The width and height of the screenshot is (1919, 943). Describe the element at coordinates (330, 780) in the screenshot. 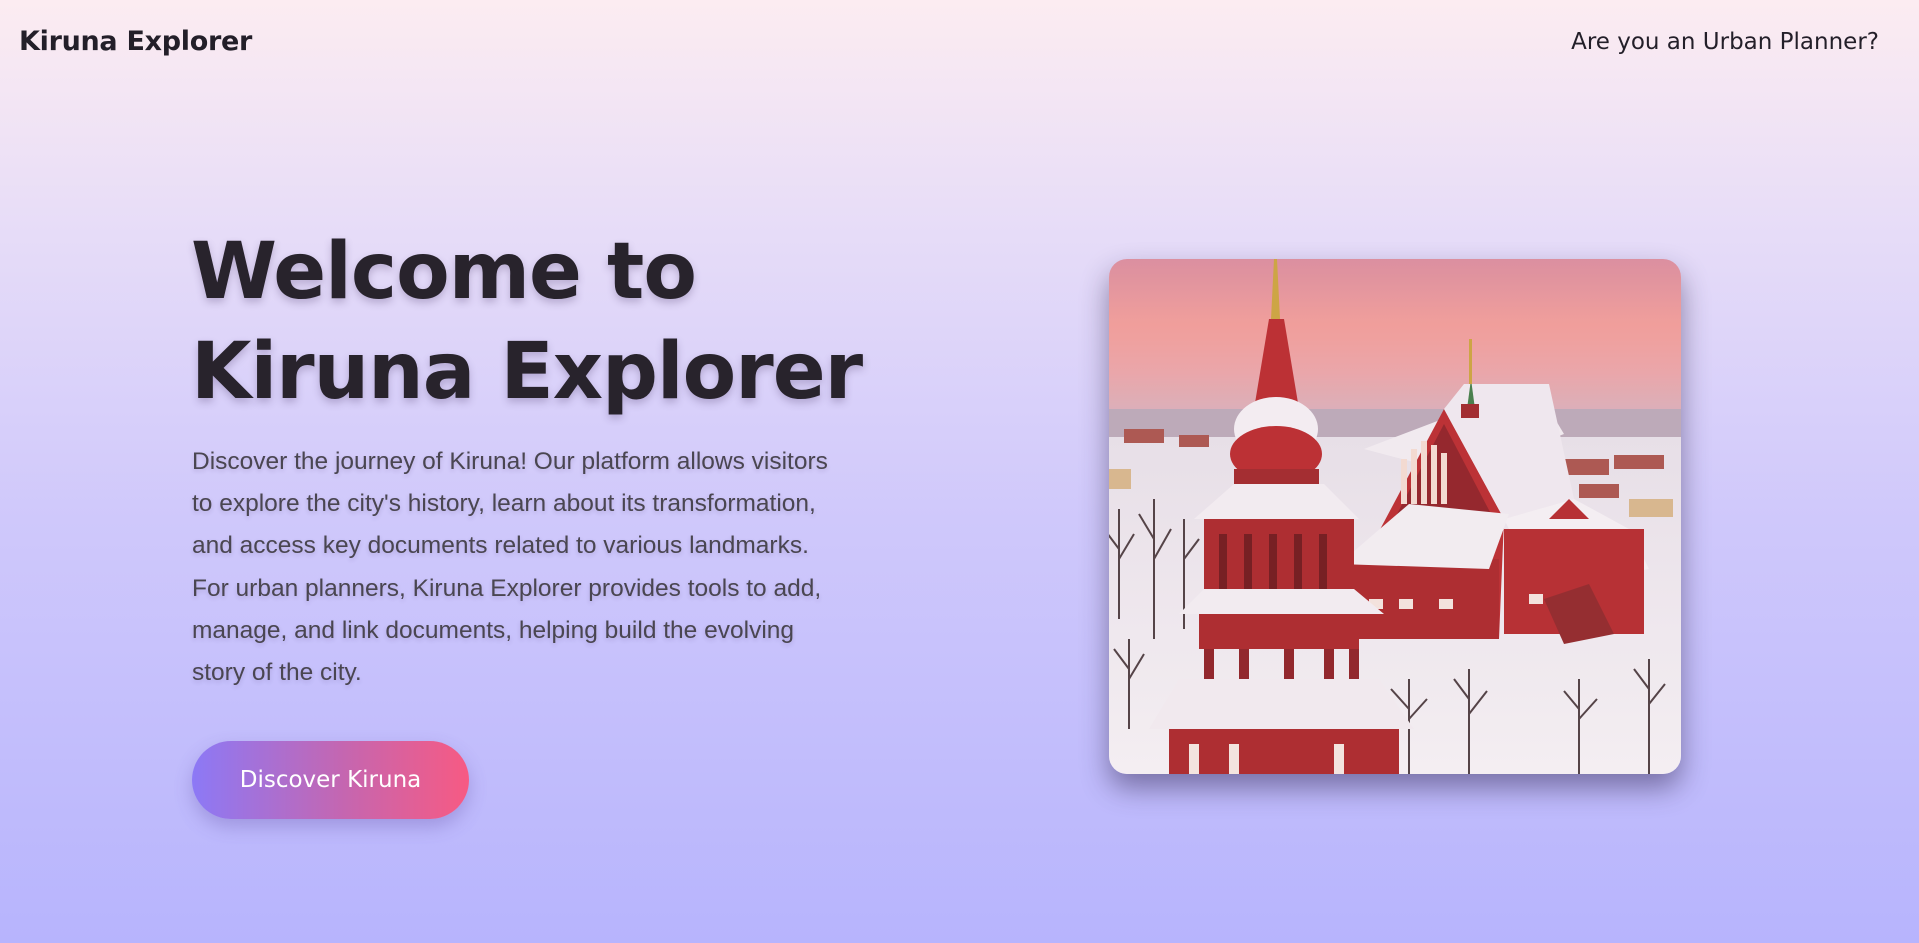

I see `discover-kiruna-button: Discover Kiruna` at that location.